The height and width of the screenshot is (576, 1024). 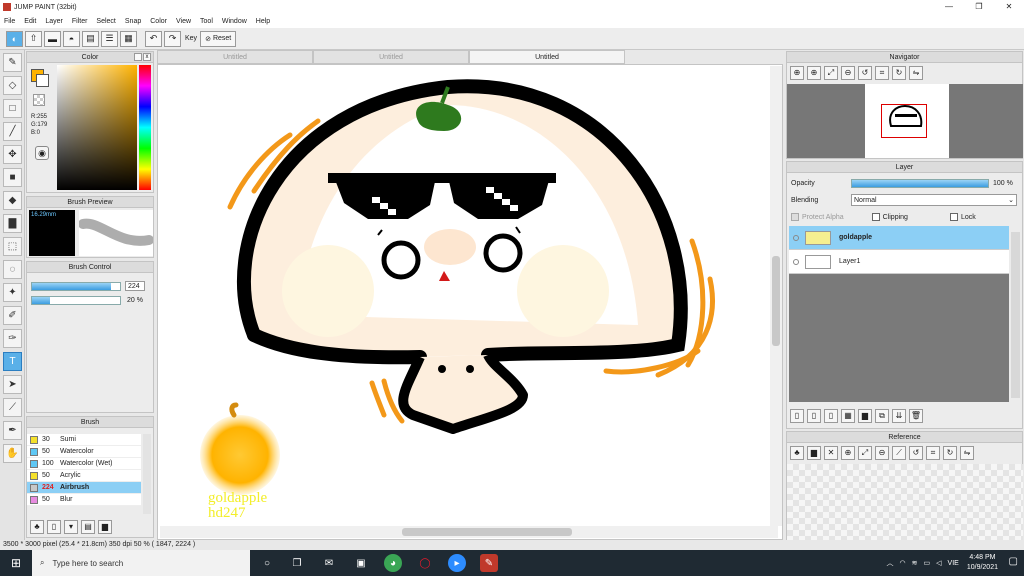 What do you see at coordinates (52, 38) in the screenshot?
I see `comment-icon: ▬` at bounding box center [52, 38].